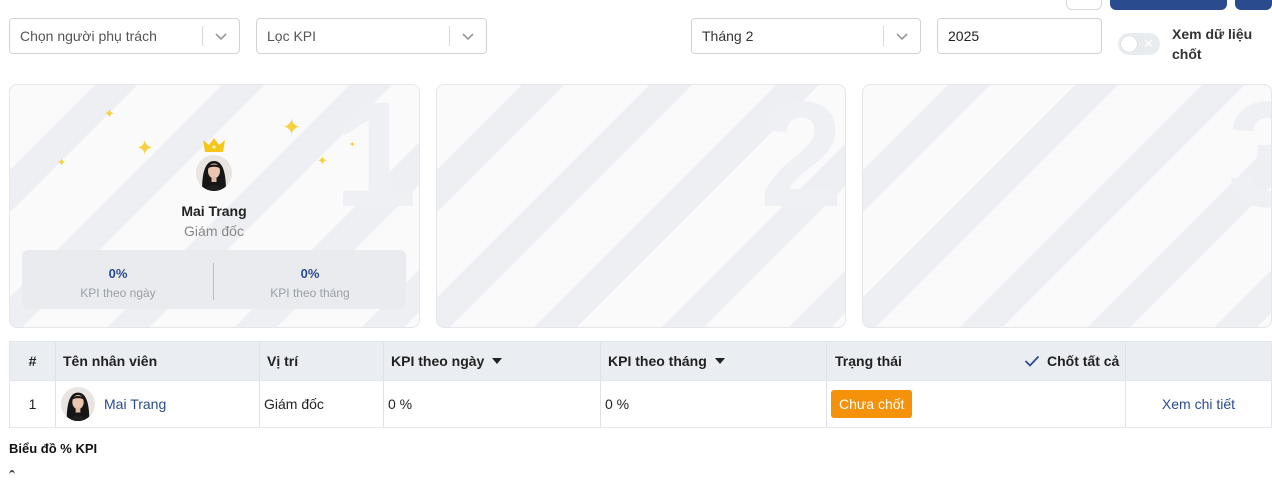 The height and width of the screenshot is (480, 1272). What do you see at coordinates (1129, 44) in the screenshot?
I see `toggle-knob` at bounding box center [1129, 44].